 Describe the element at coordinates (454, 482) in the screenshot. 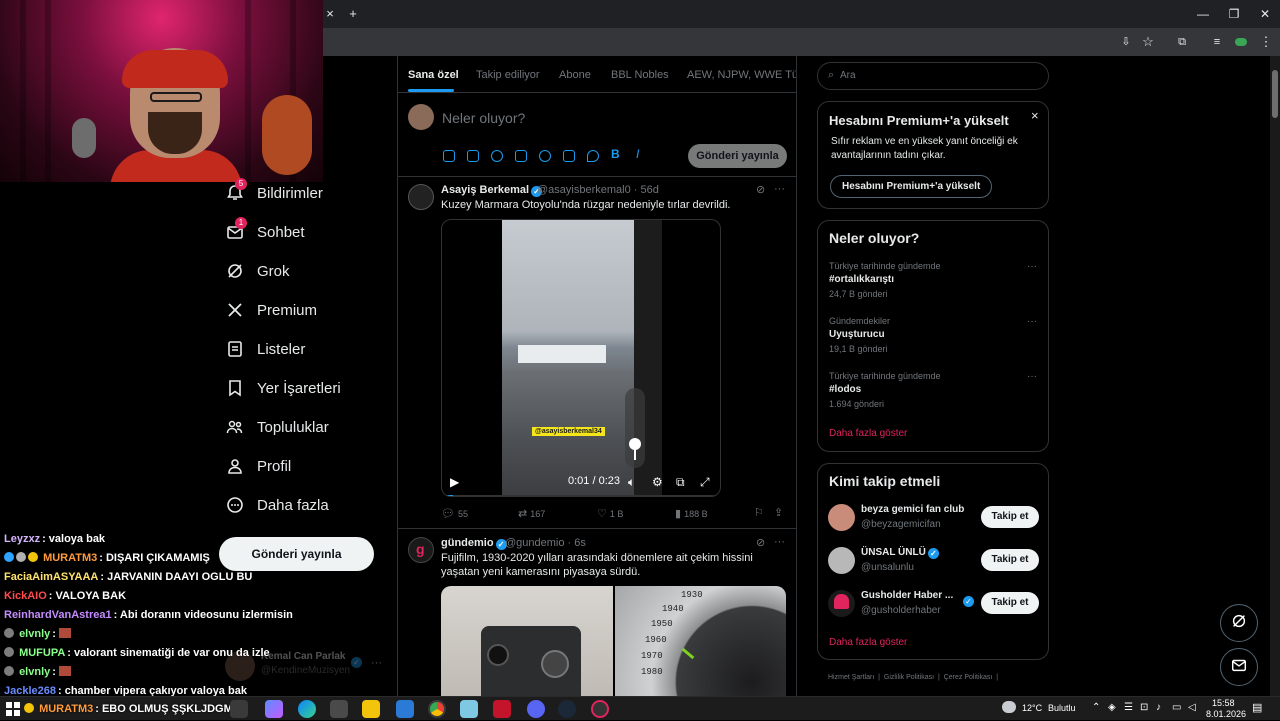

I see `play-icon: ▶` at that location.